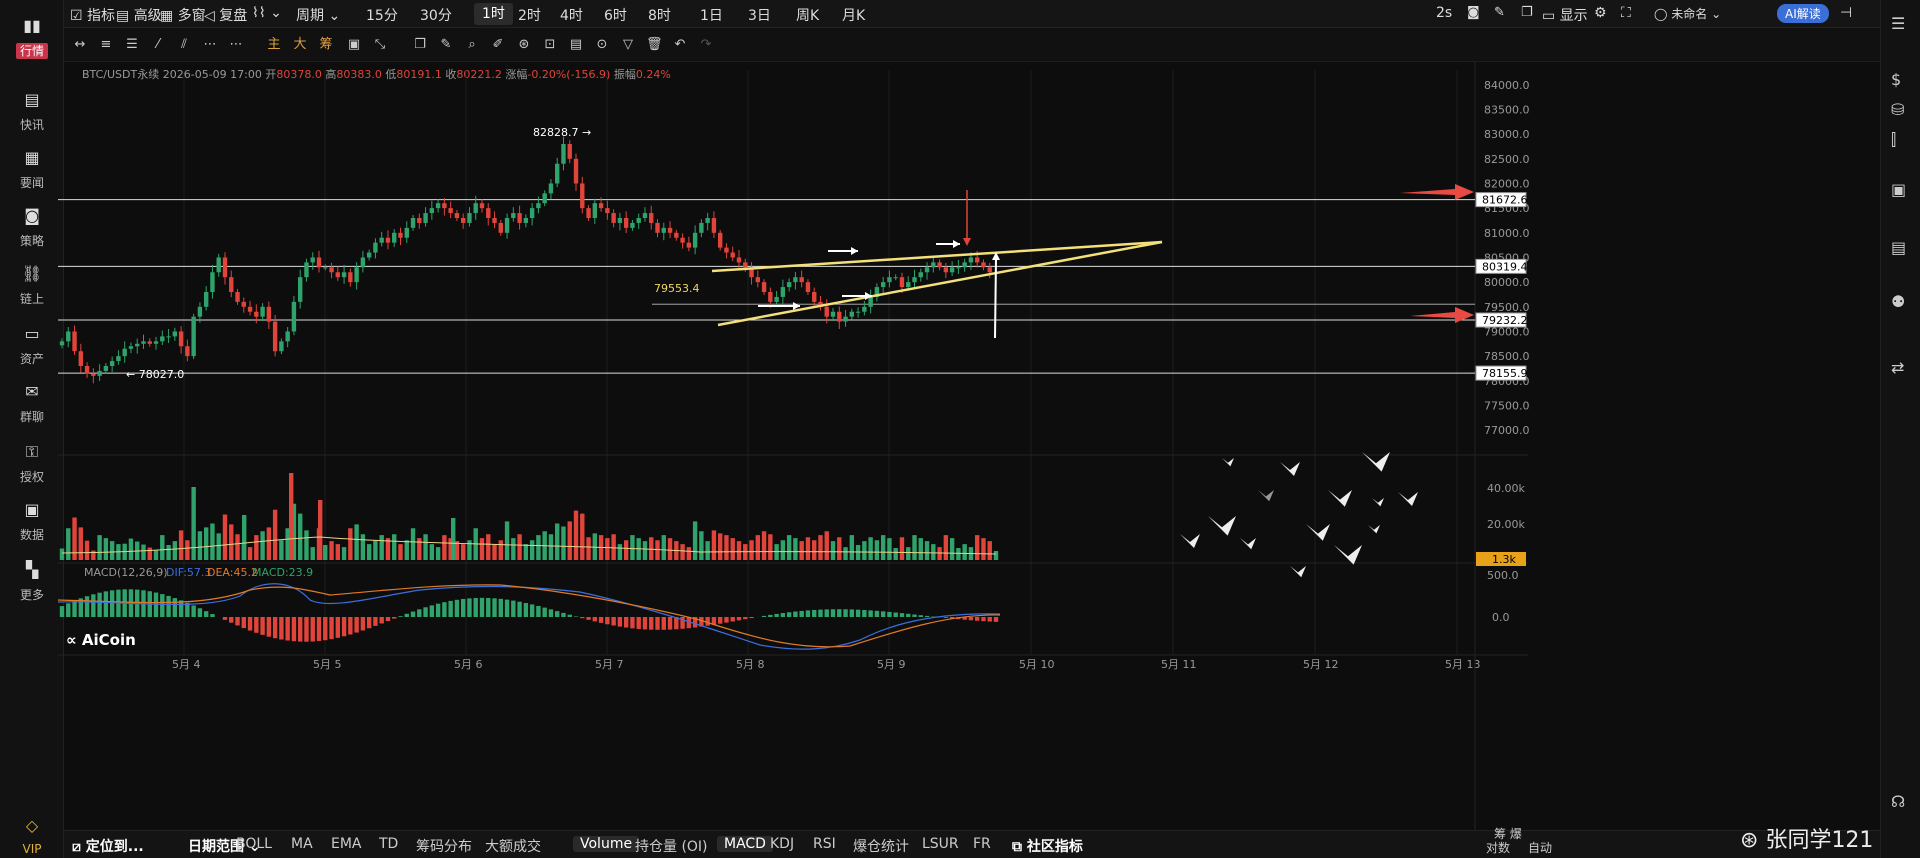  What do you see at coordinates (1687, 13) in the screenshot?
I see `layout-select: ◯ 未命名 ⌄` at bounding box center [1687, 13].